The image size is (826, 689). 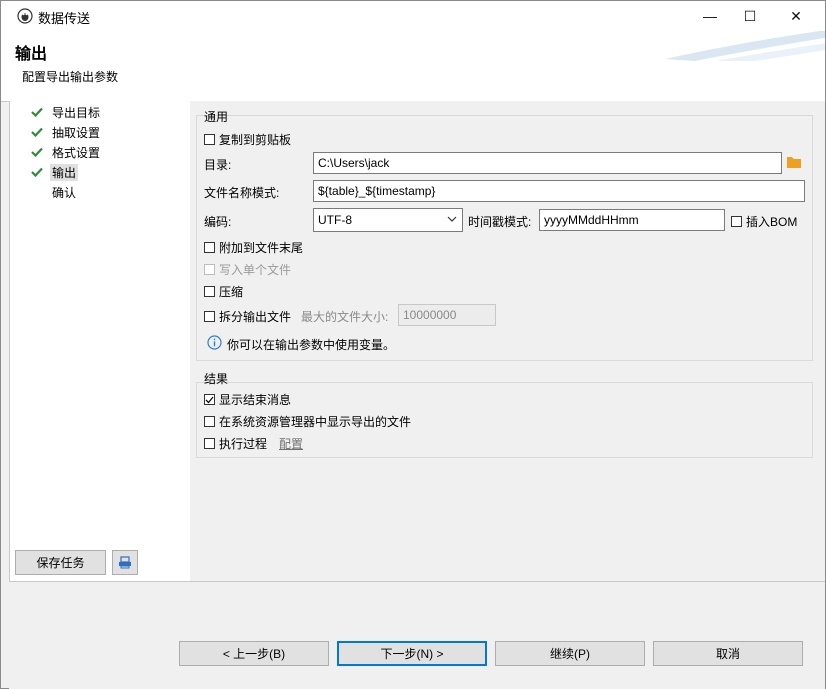 What do you see at coordinates (254, 653) in the screenshot?
I see `back-button: < 上一步(B)` at bounding box center [254, 653].